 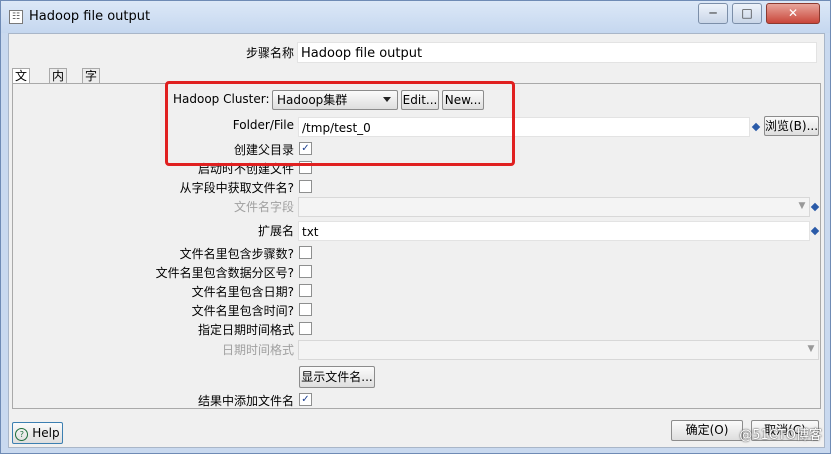 I want to click on specify-date-format-checkbox, so click(x=305, y=328).